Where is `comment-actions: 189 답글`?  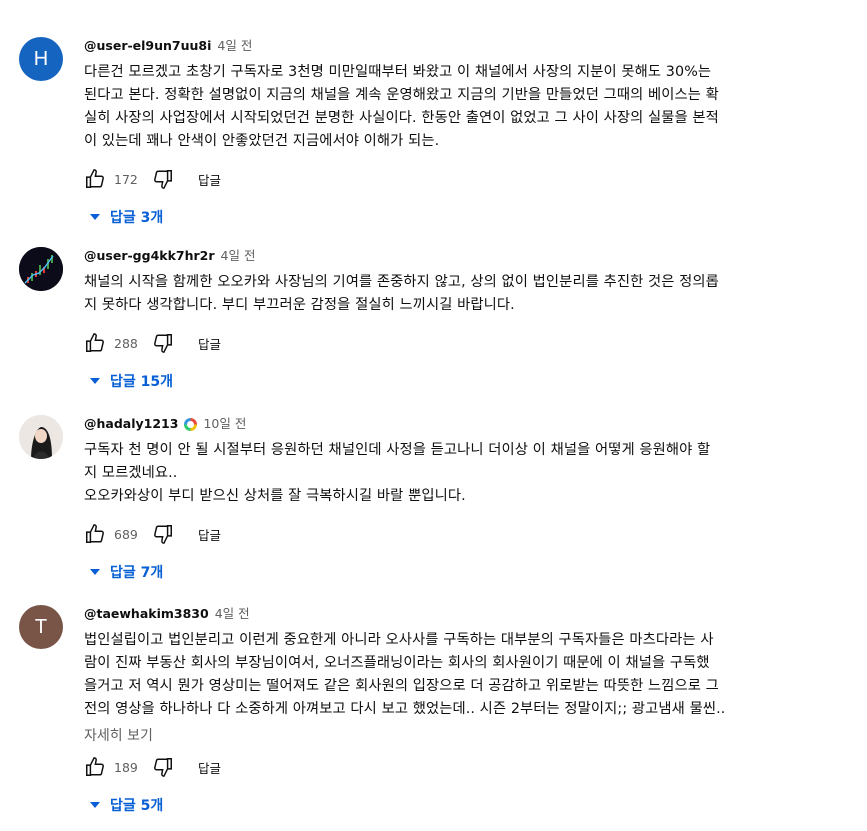 comment-actions: 189 답글 is located at coordinates (454, 767).